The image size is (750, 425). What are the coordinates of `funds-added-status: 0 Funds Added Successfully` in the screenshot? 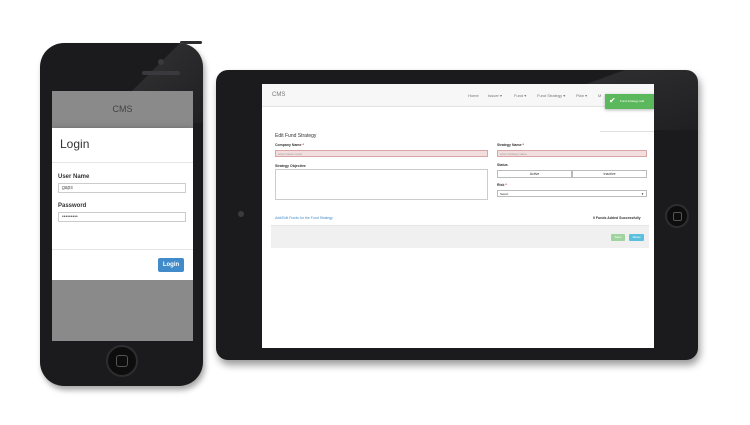 It's located at (617, 218).